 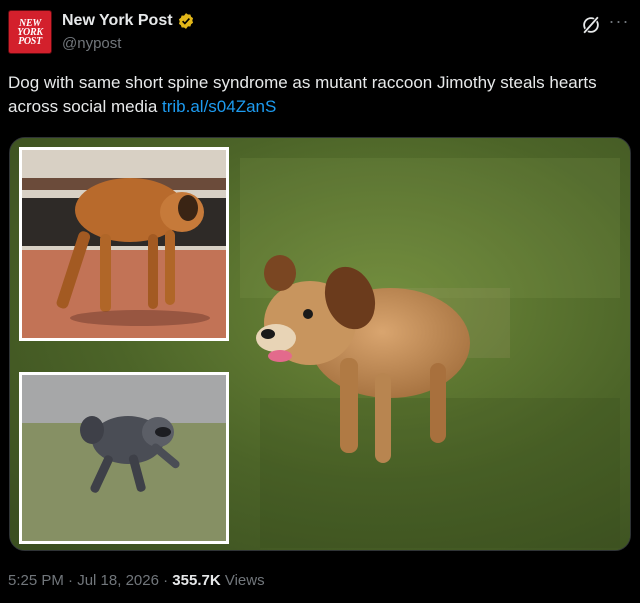 What do you see at coordinates (219, 106) in the screenshot?
I see `tweet-link: trib.al/s04ZanS` at bounding box center [219, 106].